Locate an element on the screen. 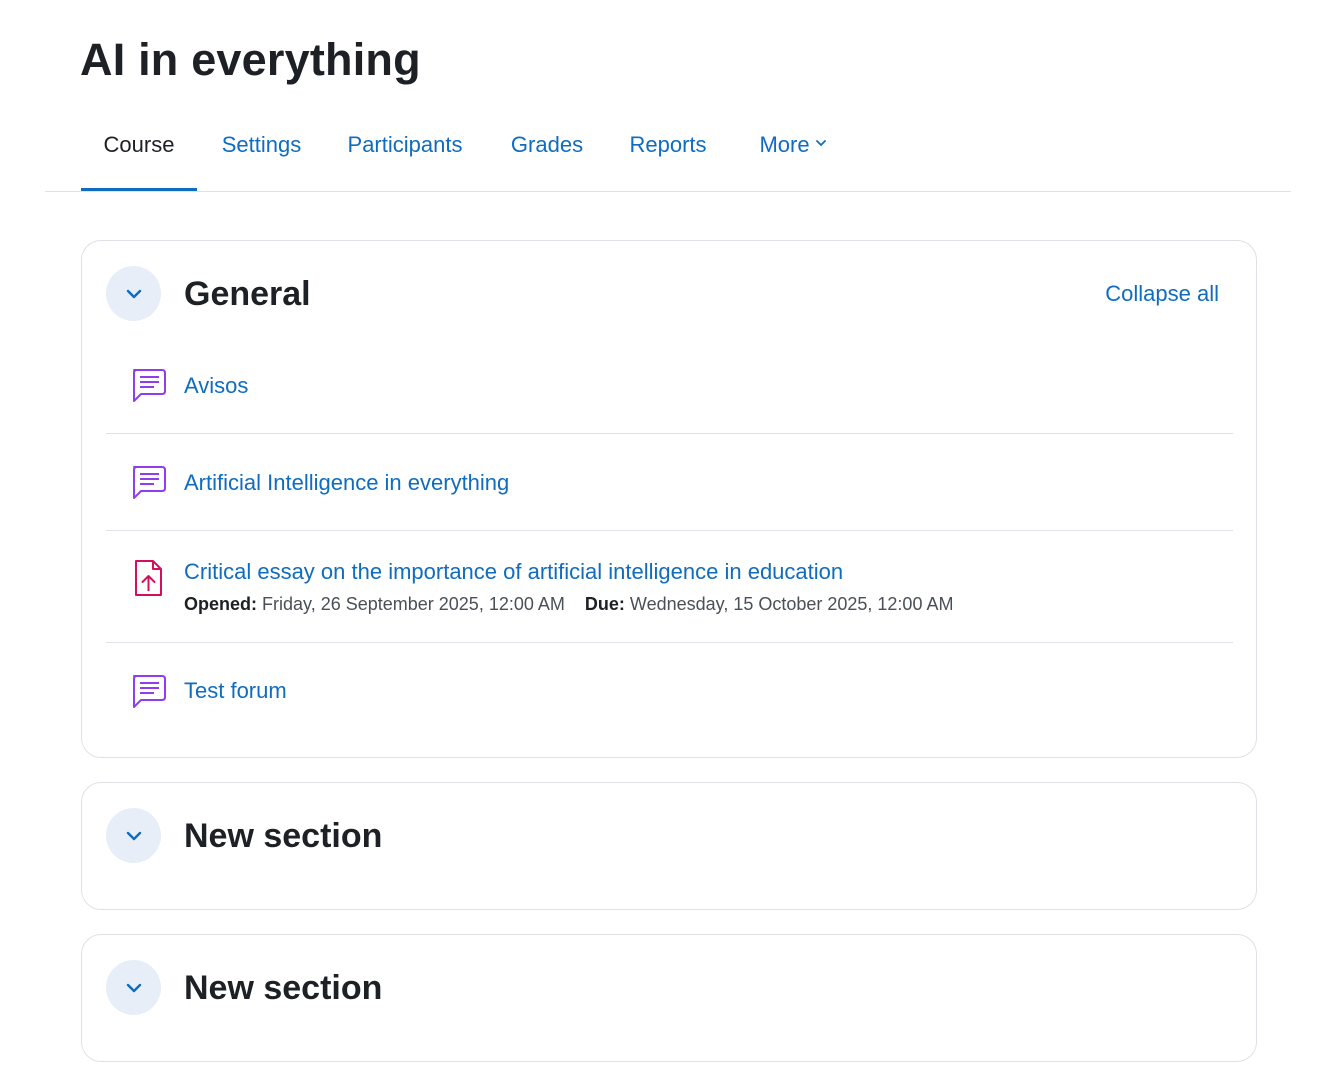 The width and height of the screenshot is (1331, 1074). activity-link-test-forum: Test forum is located at coordinates (235, 691).